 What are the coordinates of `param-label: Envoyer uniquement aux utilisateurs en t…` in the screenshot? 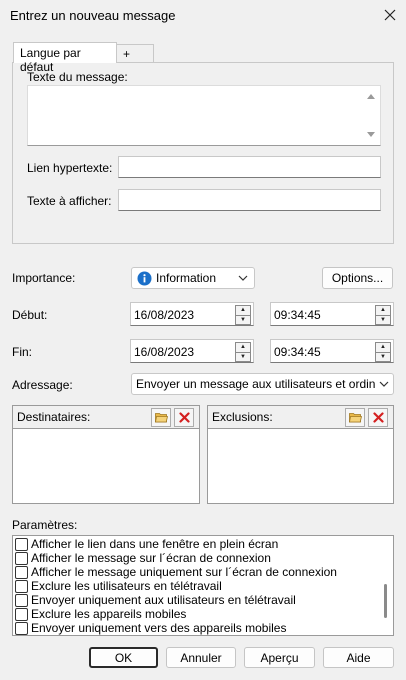 It's located at (163, 600).